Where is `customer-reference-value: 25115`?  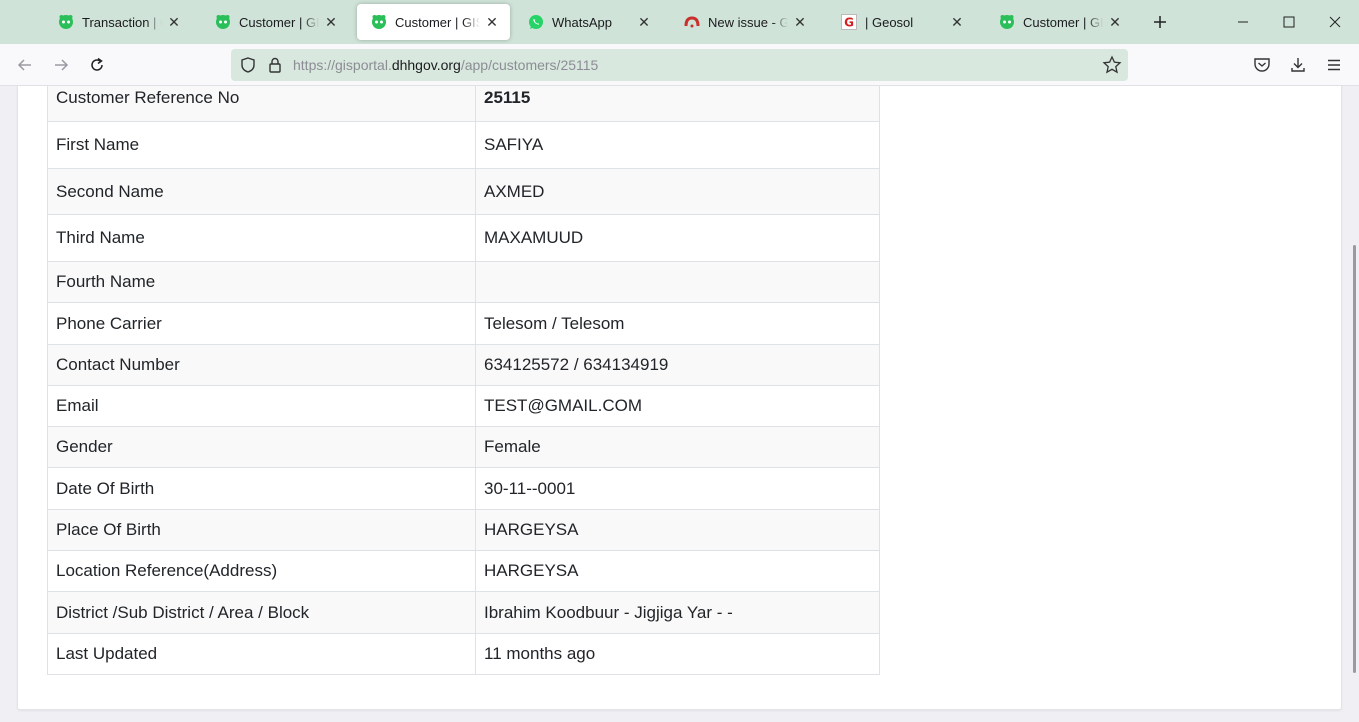 customer-reference-value: 25115 is located at coordinates (677, 104).